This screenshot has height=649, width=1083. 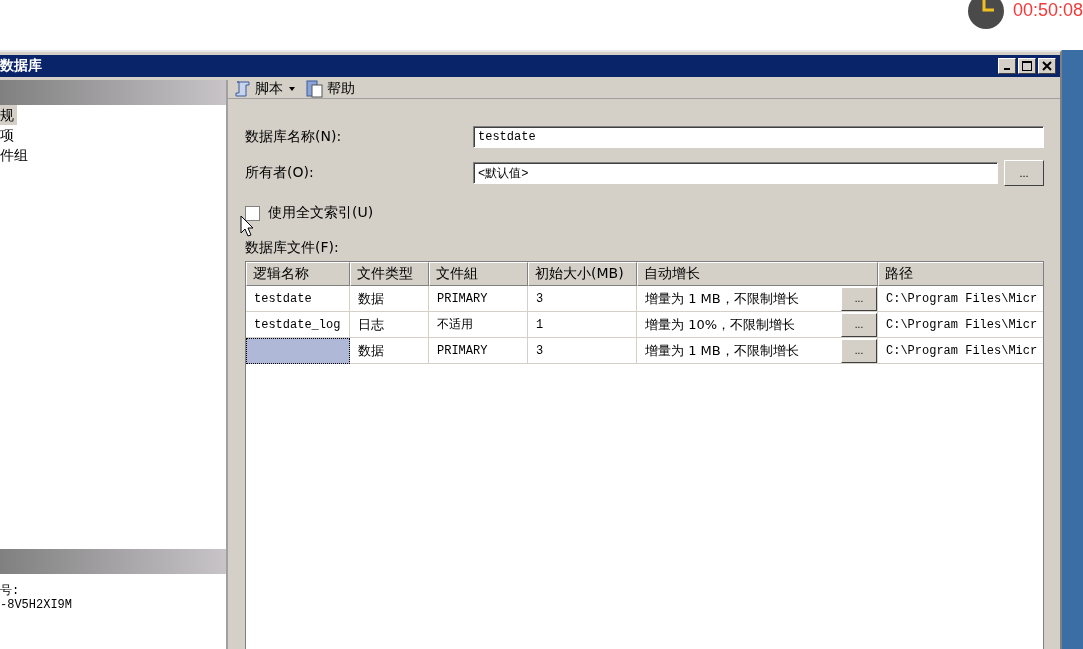 What do you see at coordinates (389, 325) in the screenshot?
I see `table-cell: 日志` at bounding box center [389, 325].